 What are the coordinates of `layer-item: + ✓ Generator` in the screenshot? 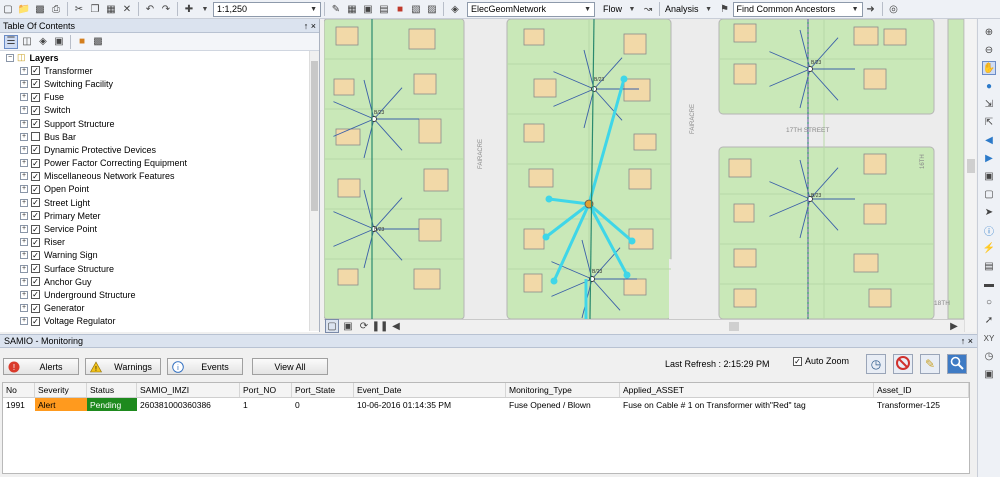 It's located at (159, 308).